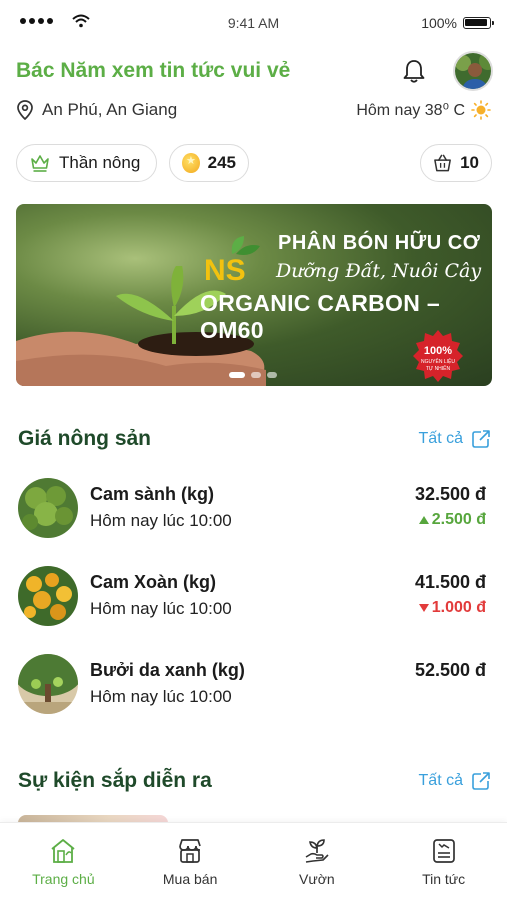  Describe the element at coordinates (48, 596) in the screenshot. I see `cam-xoan-thumbnail` at that location.